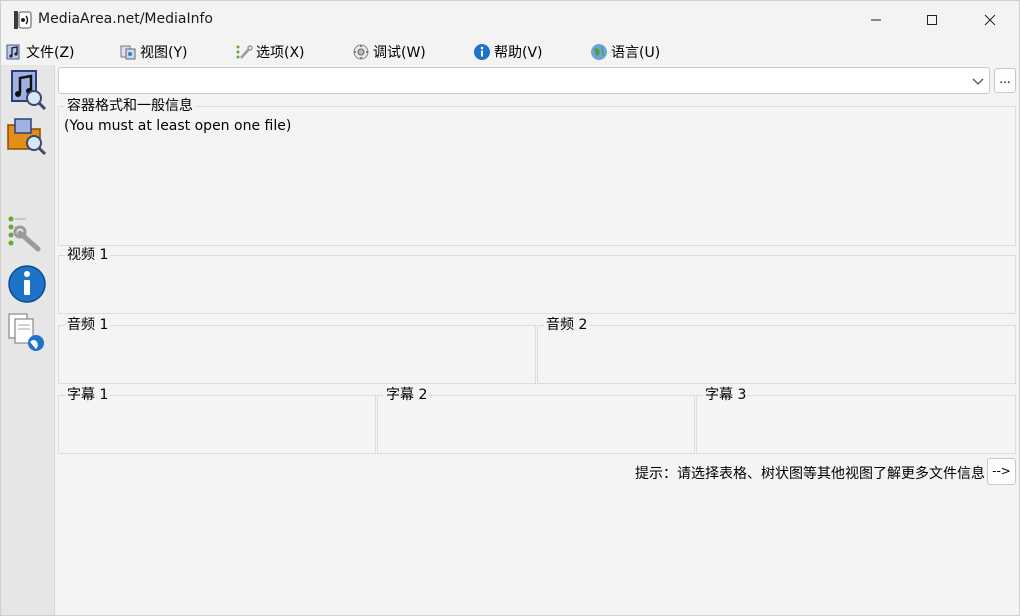 The height and width of the screenshot is (616, 1020). I want to click on more-views-button: -->, so click(1001, 471).